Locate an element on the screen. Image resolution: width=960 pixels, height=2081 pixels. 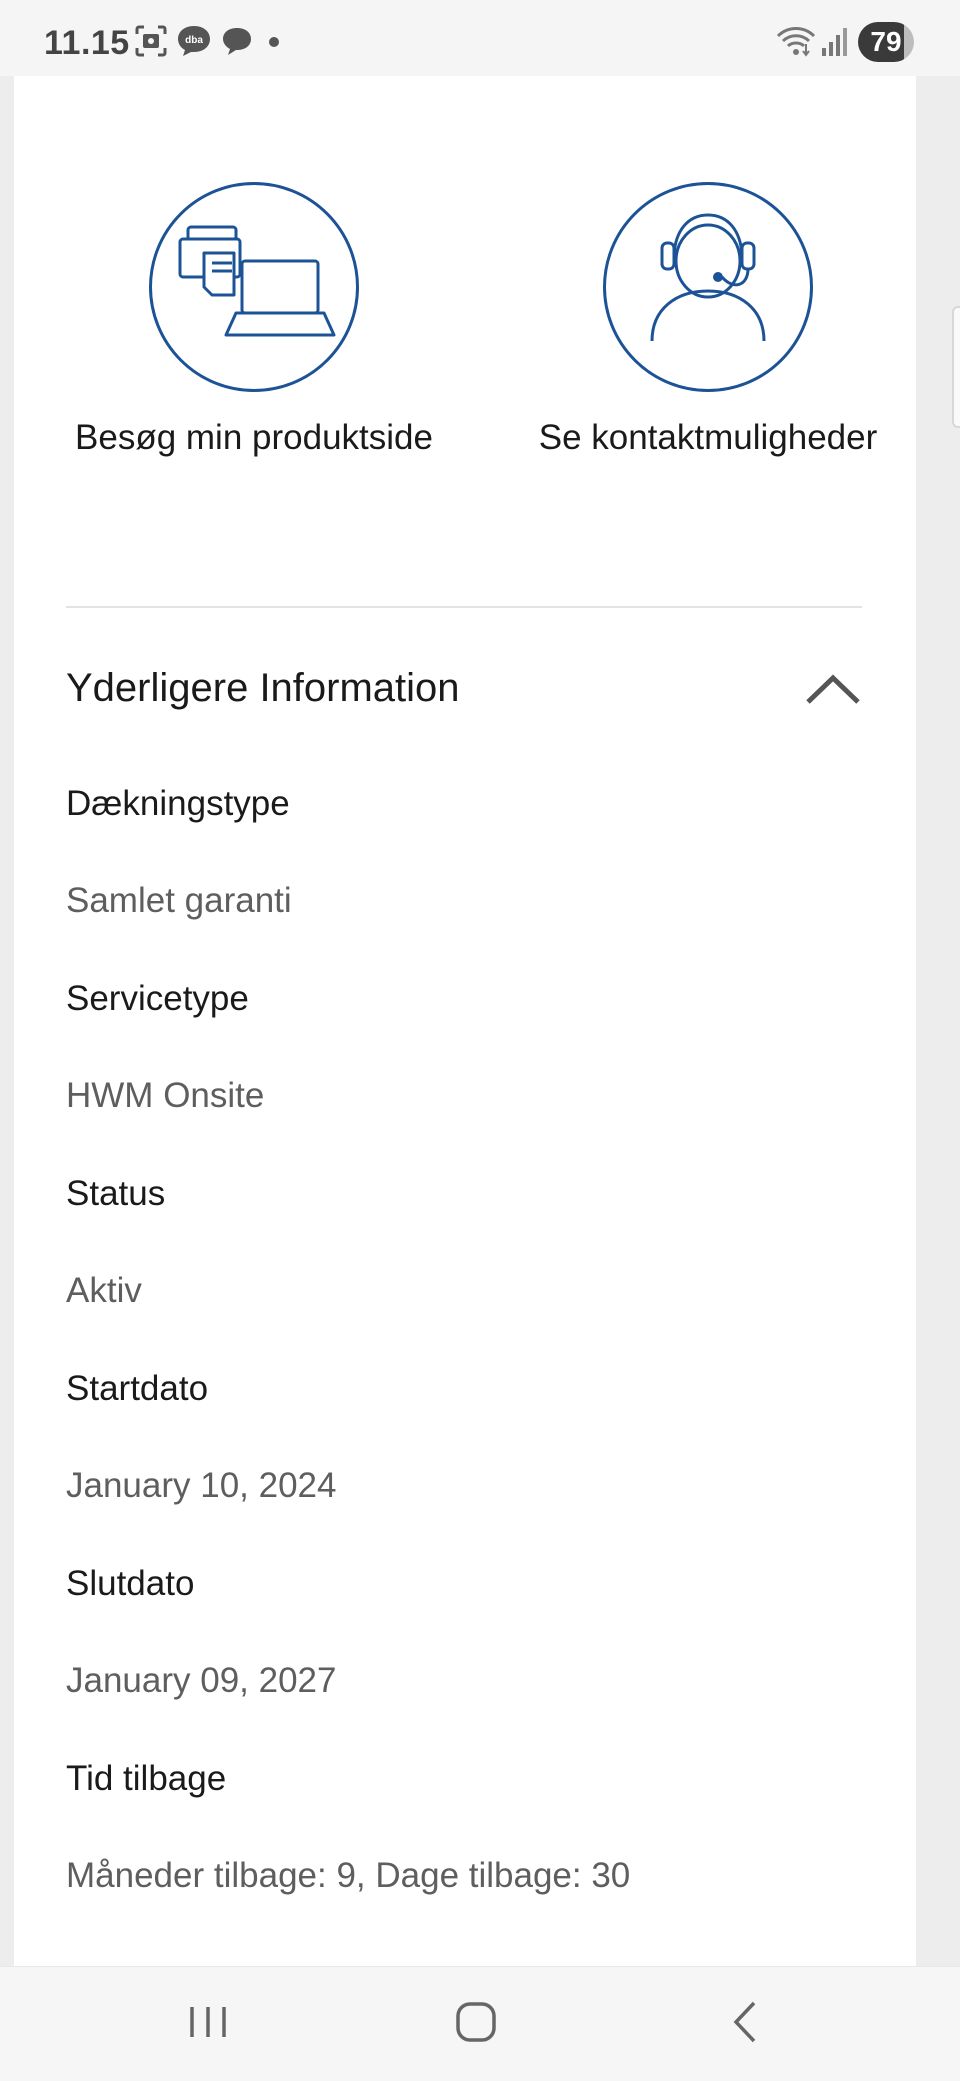
side-panel-handle is located at coordinates (956, 367).